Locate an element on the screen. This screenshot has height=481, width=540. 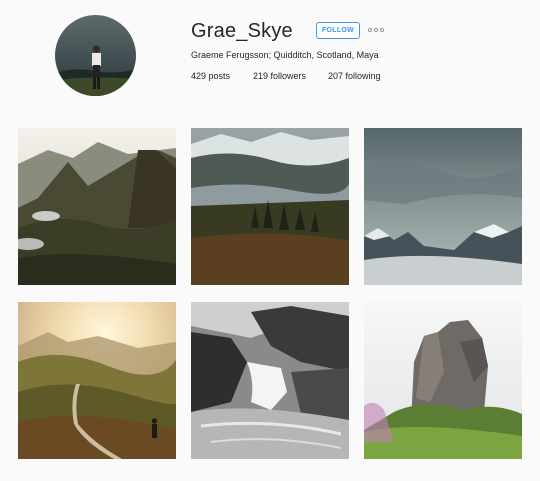
followers-label: followers is located at coordinates (288, 76).